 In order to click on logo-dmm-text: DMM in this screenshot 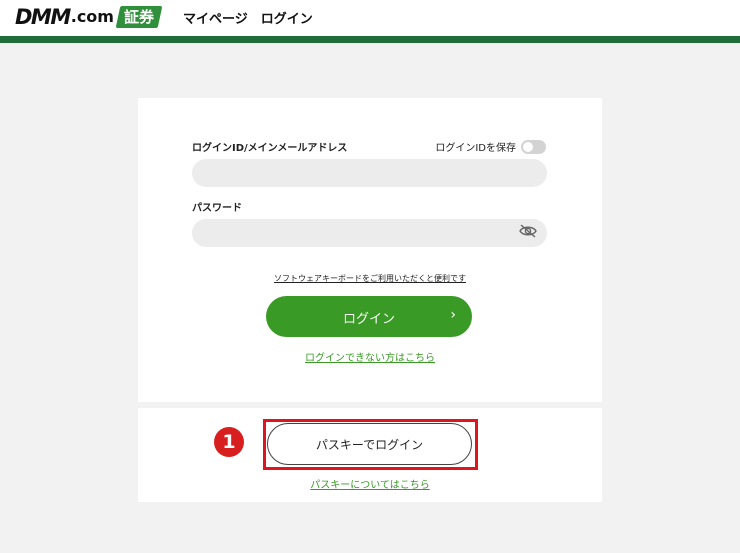, I will do `click(43, 17)`.